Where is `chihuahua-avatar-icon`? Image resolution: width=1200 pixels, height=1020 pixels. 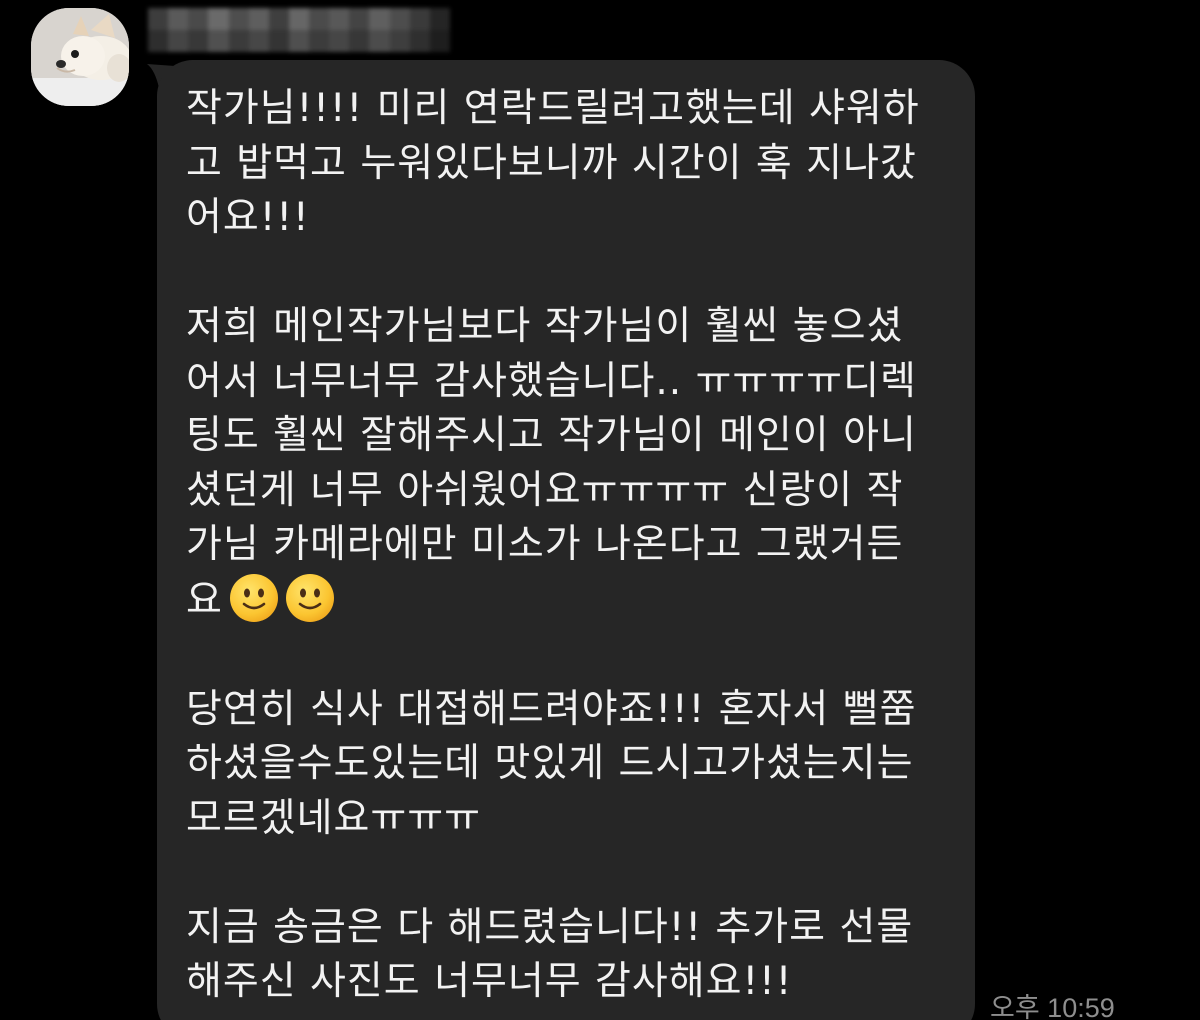
chihuahua-avatar-icon is located at coordinates (80, 57).